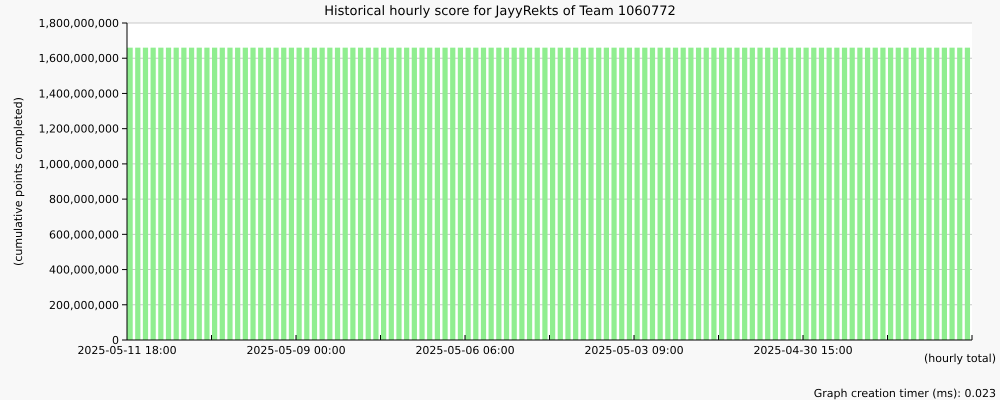  I want to click on x-tick-label: 2025-04-30 15:00, so click(803, 350).